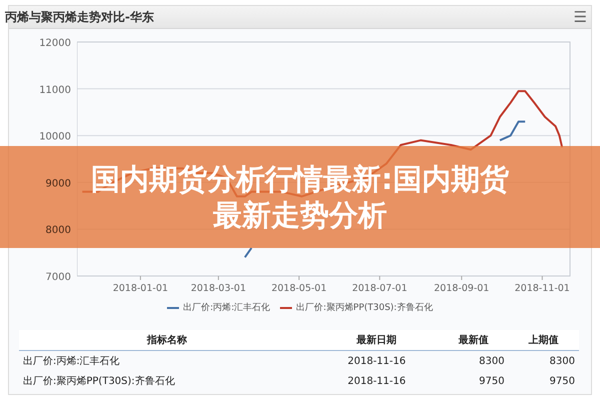  Describe the element at coordinates (55, 90) in the screenshot. I see `y-tick-label: 11000` at that location.